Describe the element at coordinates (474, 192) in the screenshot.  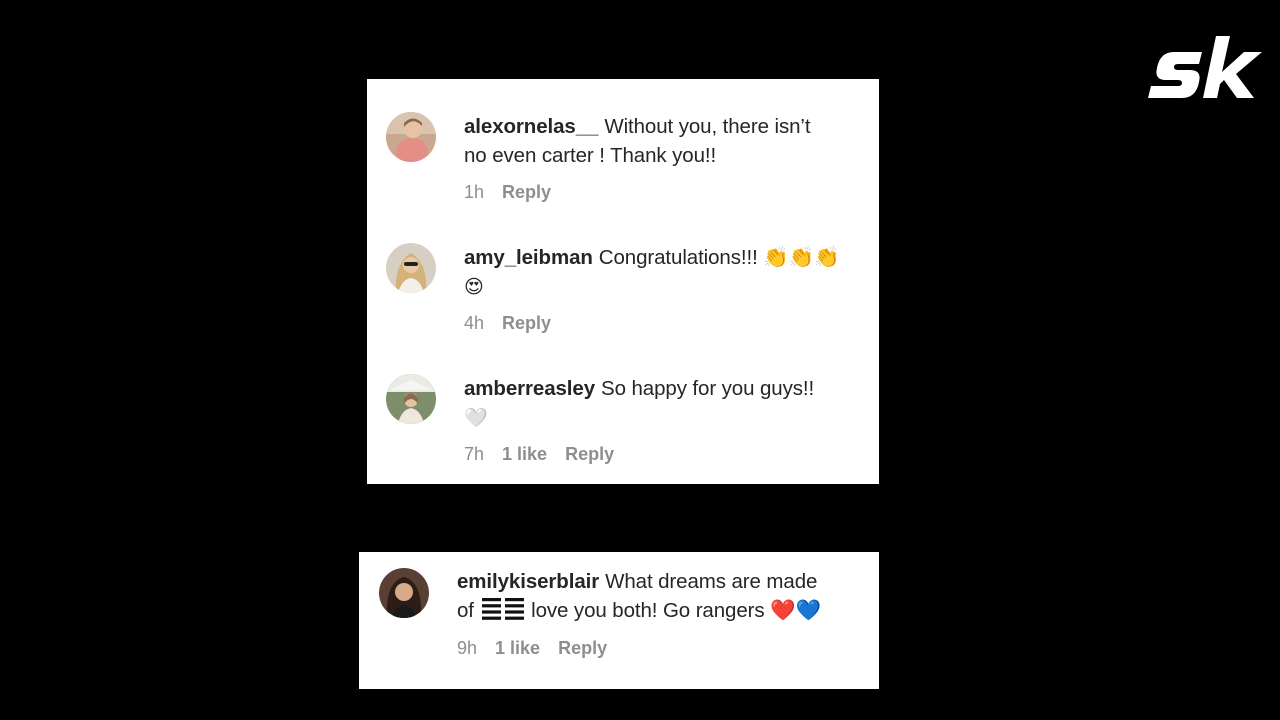
I see `comment-time: 1h` at that location.